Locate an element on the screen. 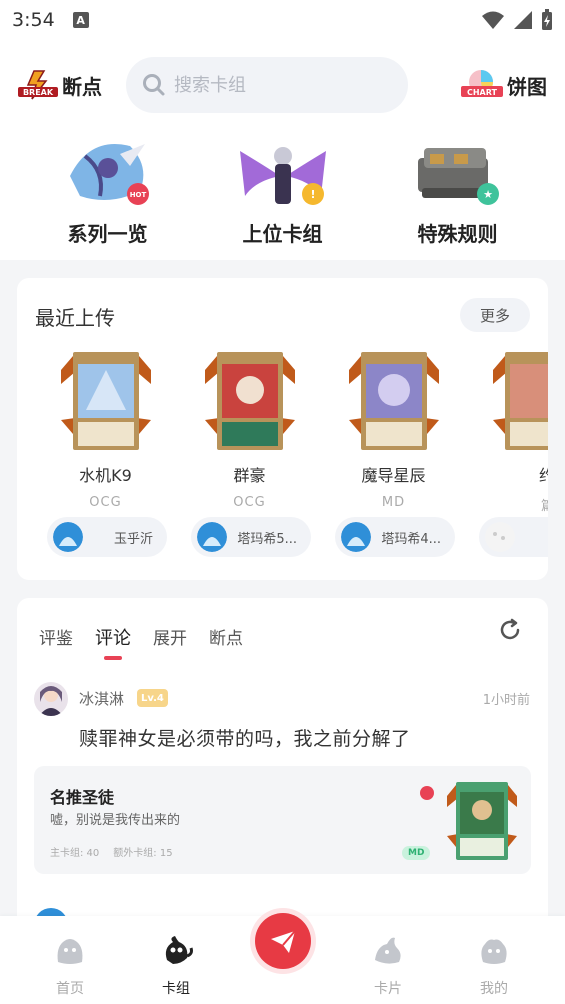 The height and width of the screenshot is (1004, 565). quoted-deck-counts: 主卡组: 40 额外卡组: 15 is located at coordinates (111, 851).